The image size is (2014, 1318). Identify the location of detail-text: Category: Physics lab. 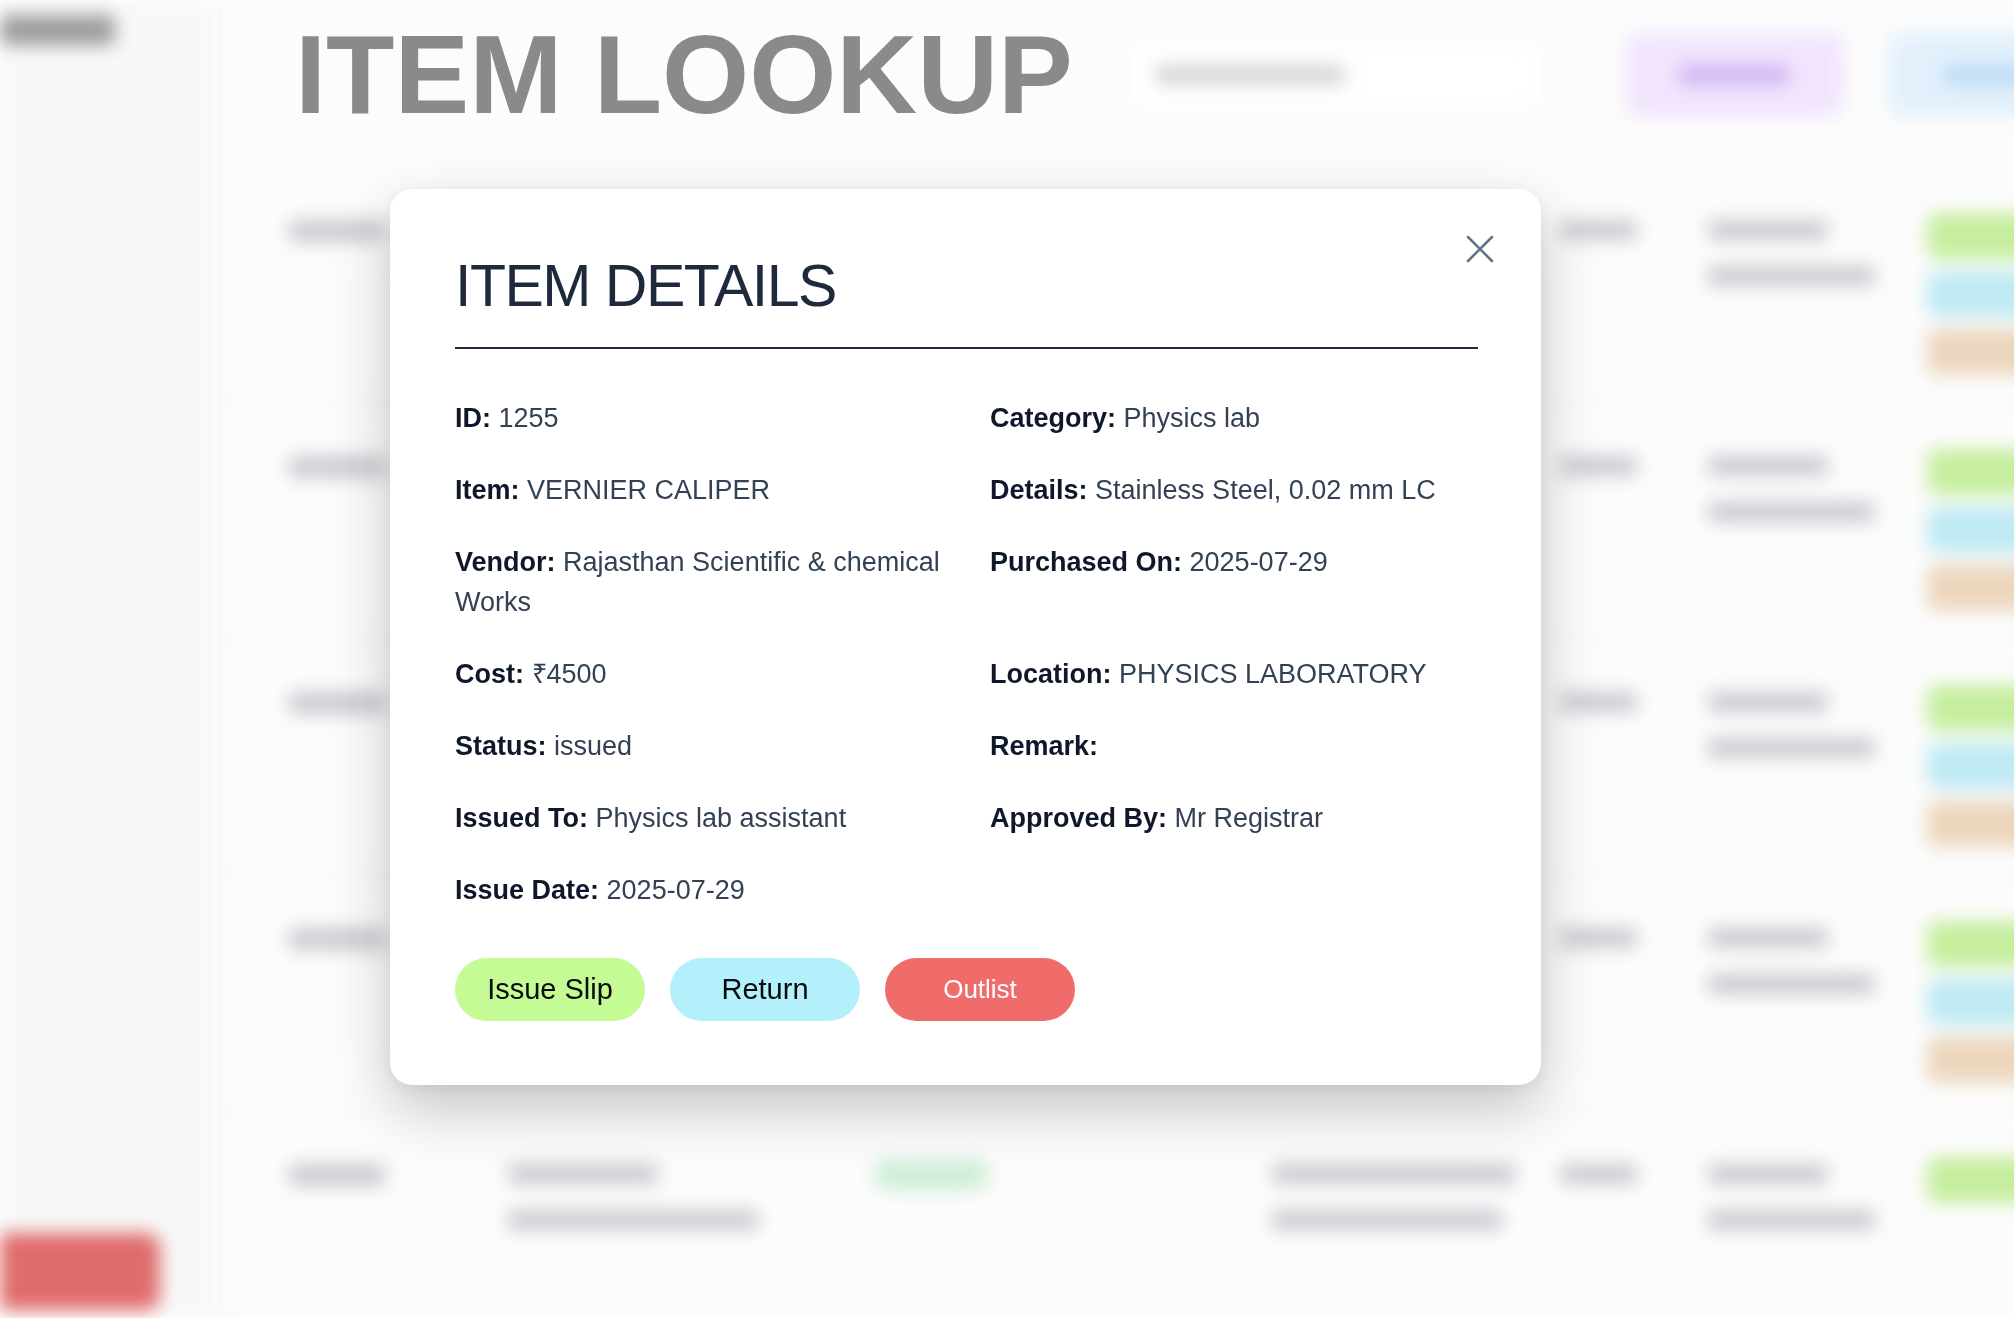
(1126, 418).